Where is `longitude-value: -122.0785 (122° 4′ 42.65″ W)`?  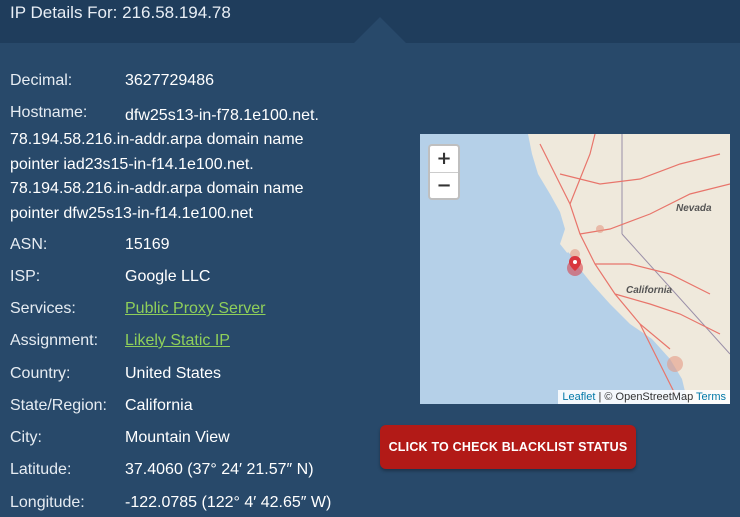
longitude-value: -122.0785 (122° 4′ 42.65″ W) is located at coordinates (228, 502).